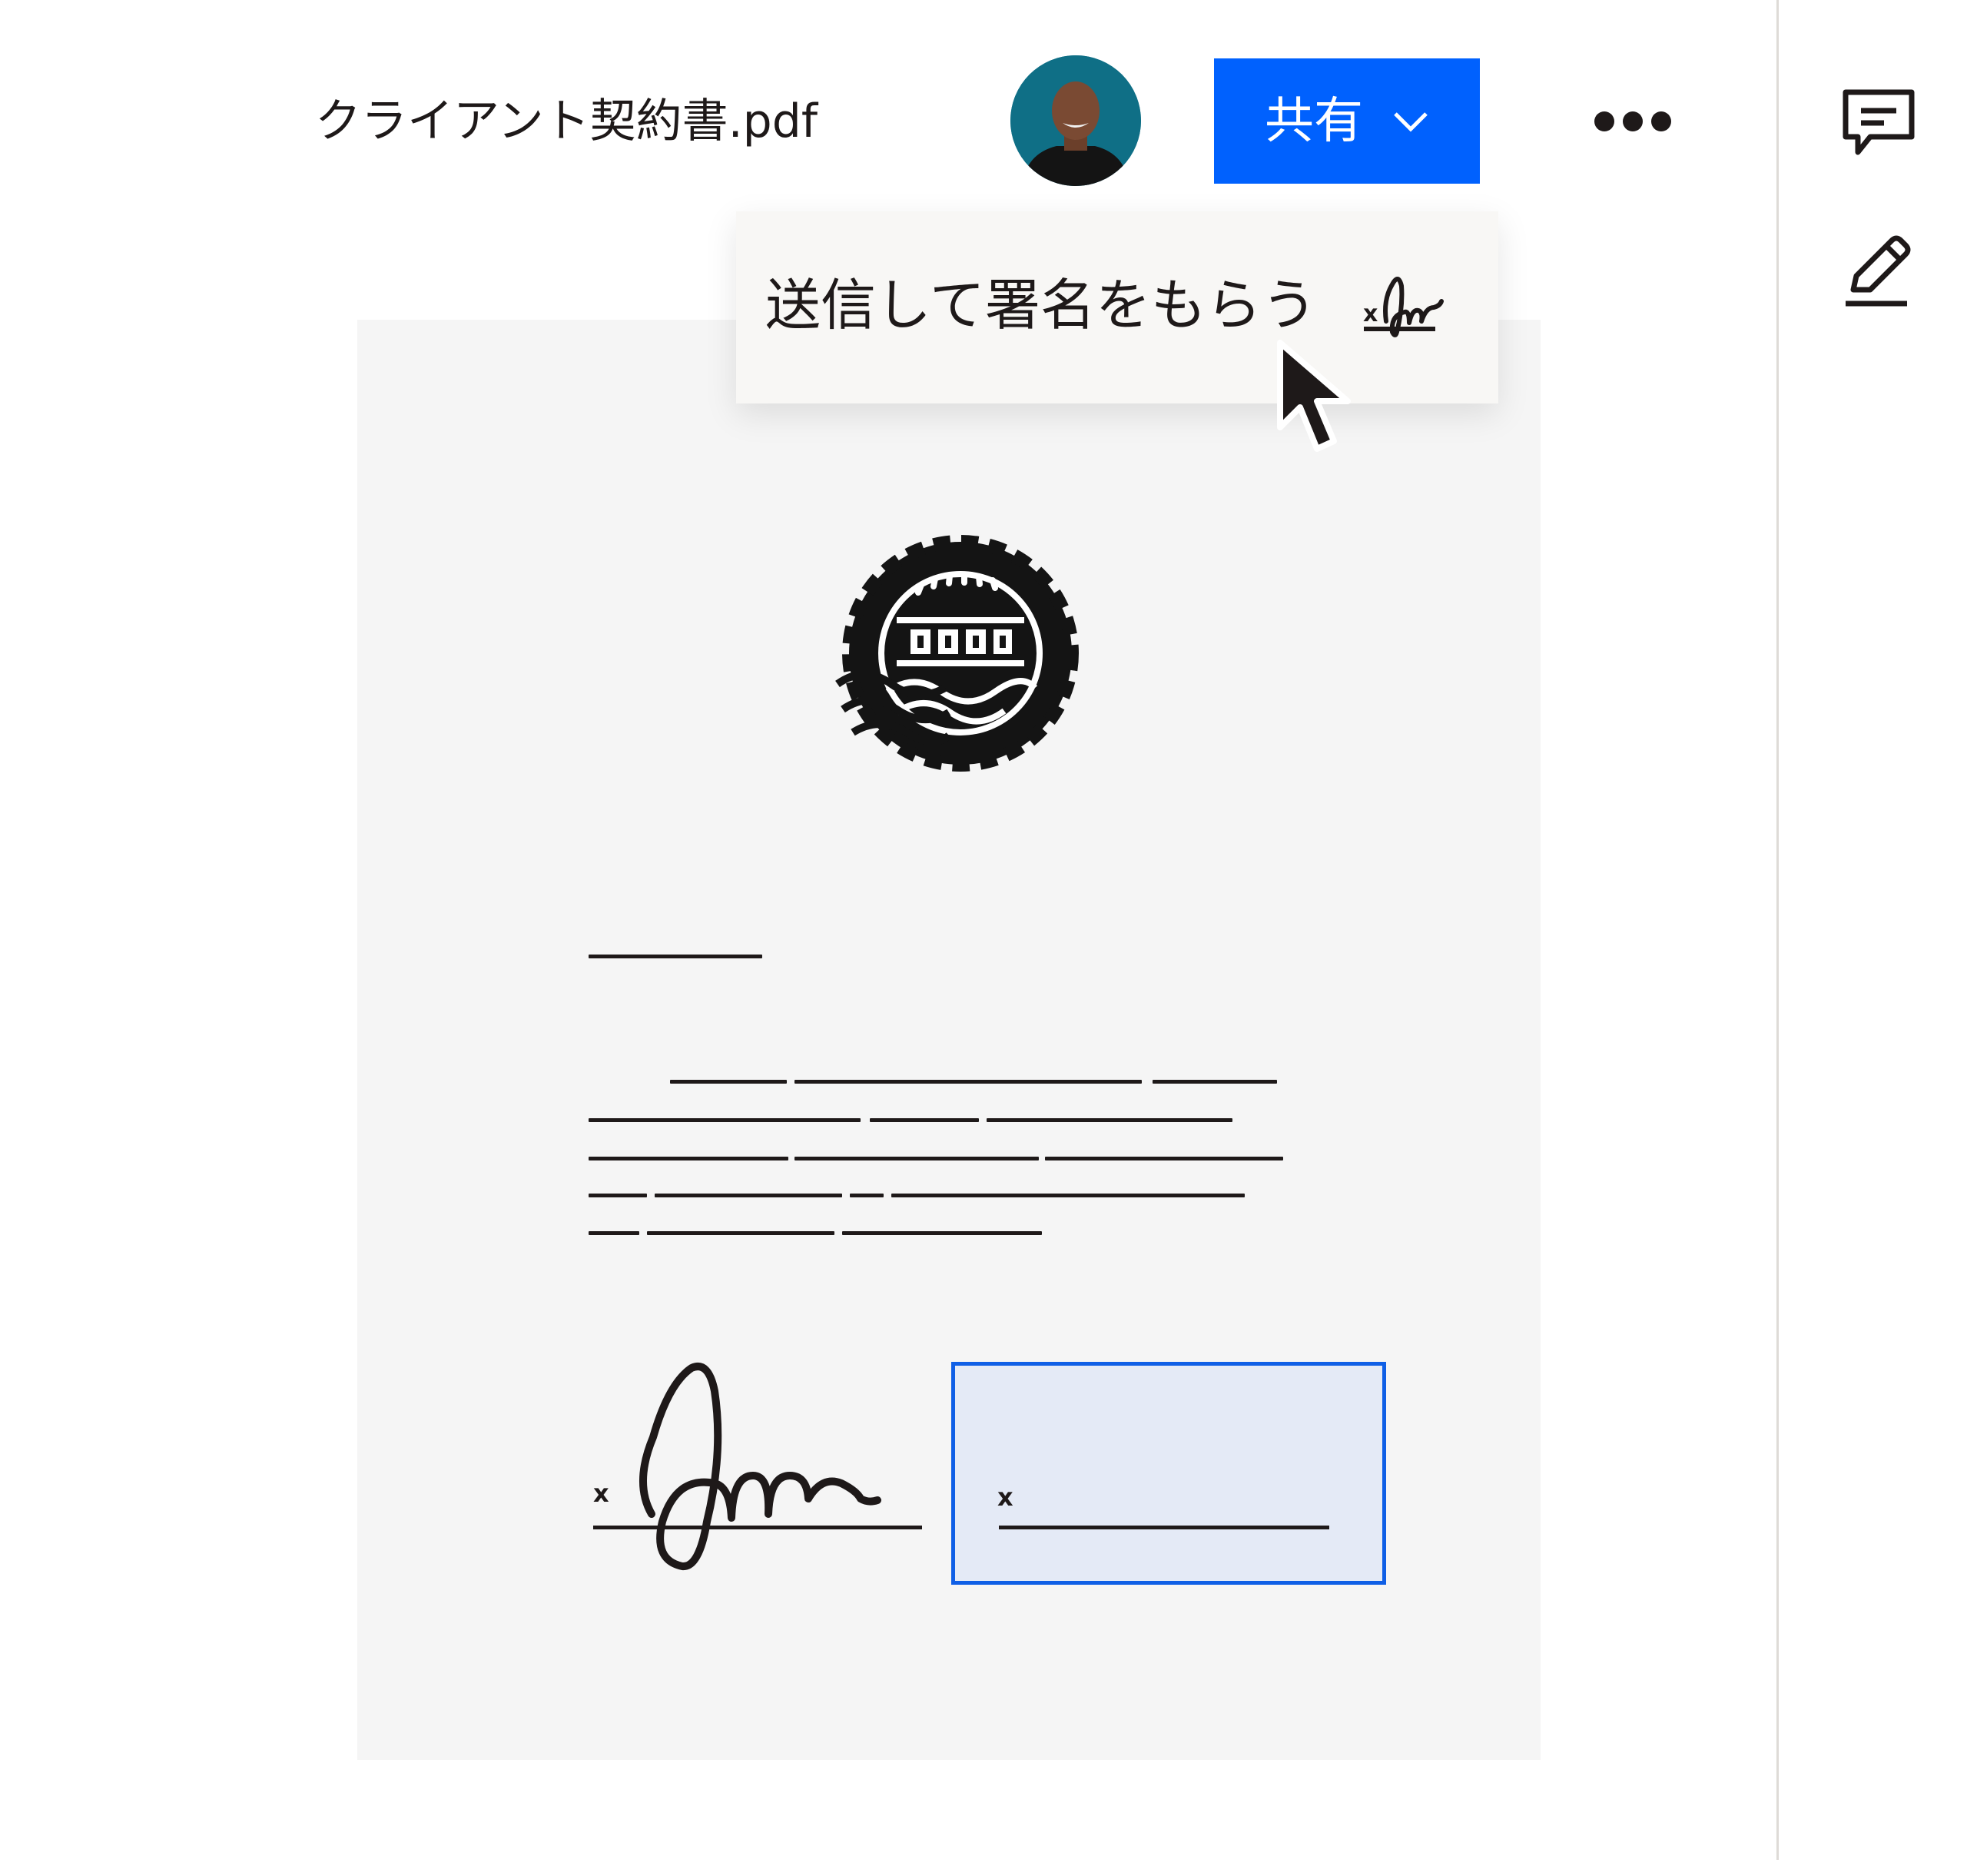 The height and width of the screenshot is (1876, 1967). I want to click on mouse-cursor-icon, so click(1314, 396).